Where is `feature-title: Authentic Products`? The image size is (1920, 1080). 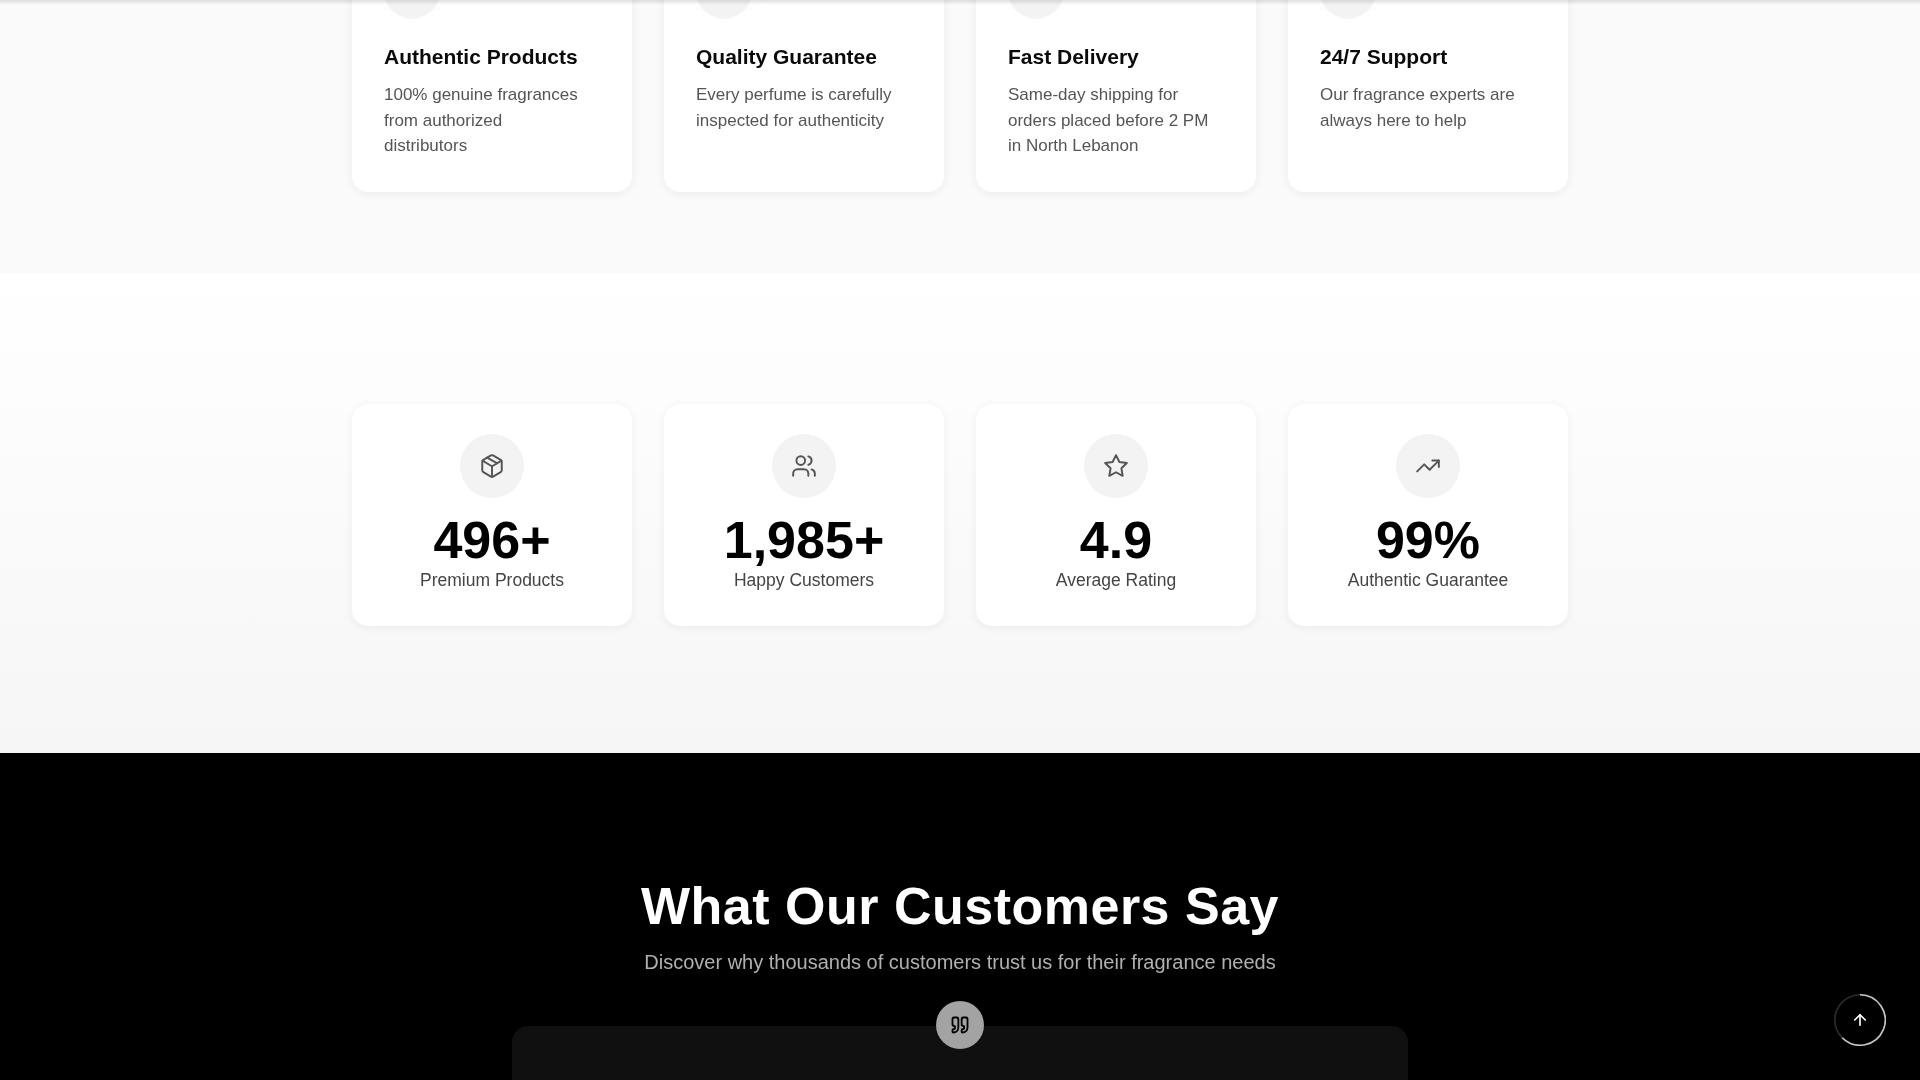 feature-title: Authentic Products is located at coordinates (481, 57).